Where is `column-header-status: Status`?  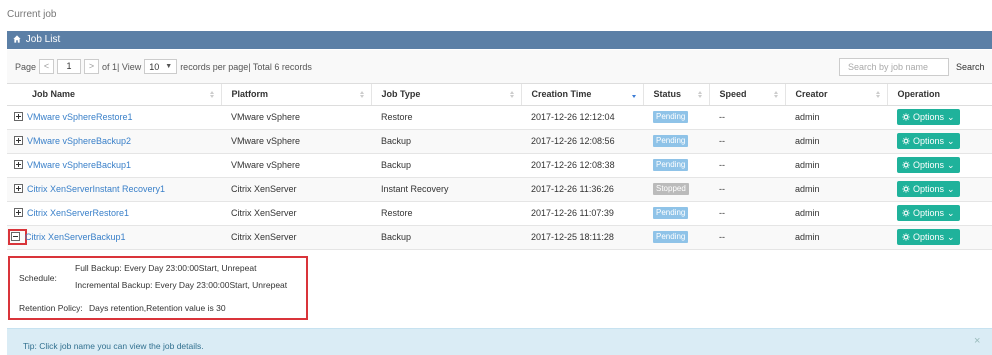
column-header-status: Status is located at coordinates (676, 95).